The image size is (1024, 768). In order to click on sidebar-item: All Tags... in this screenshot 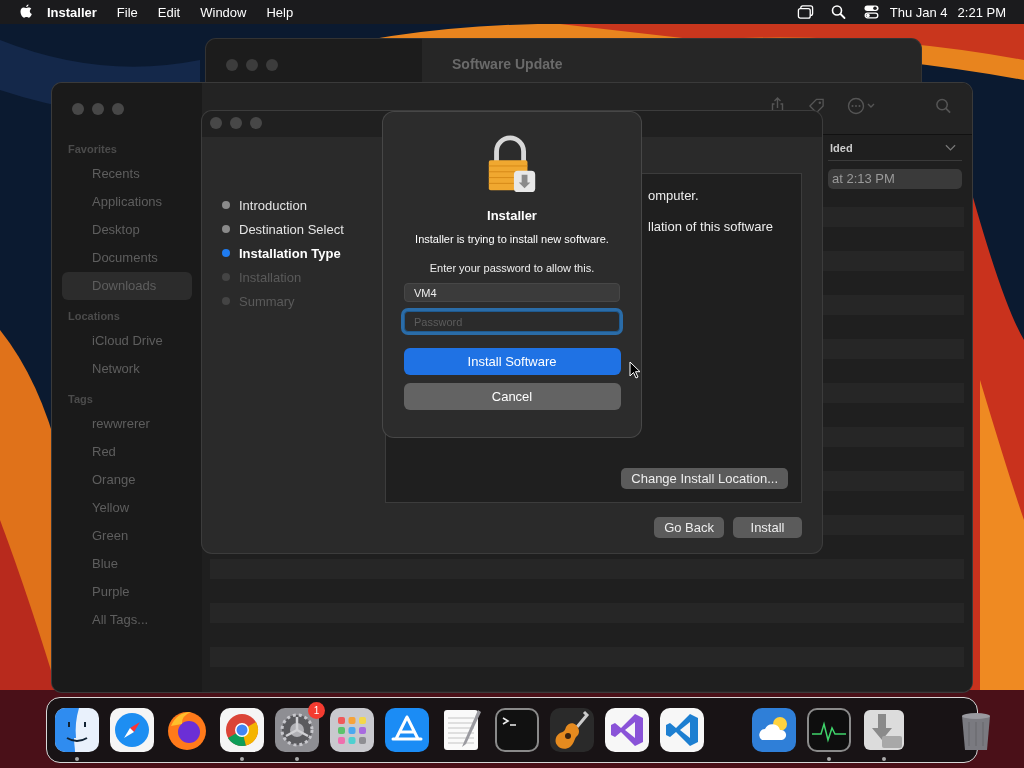, I will do `click(127, 620)`.